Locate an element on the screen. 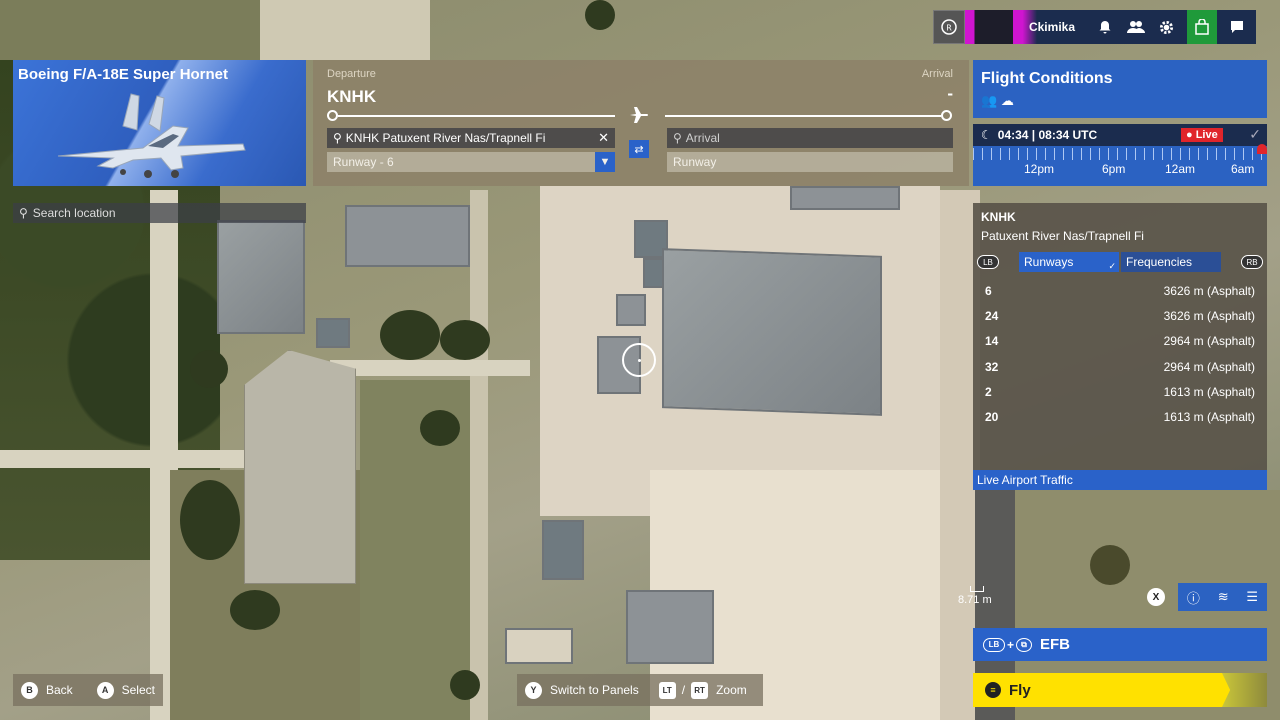 The width and height of the screenshot is (1280, 720). topbar-icons is located at coordinates (1170, 27).